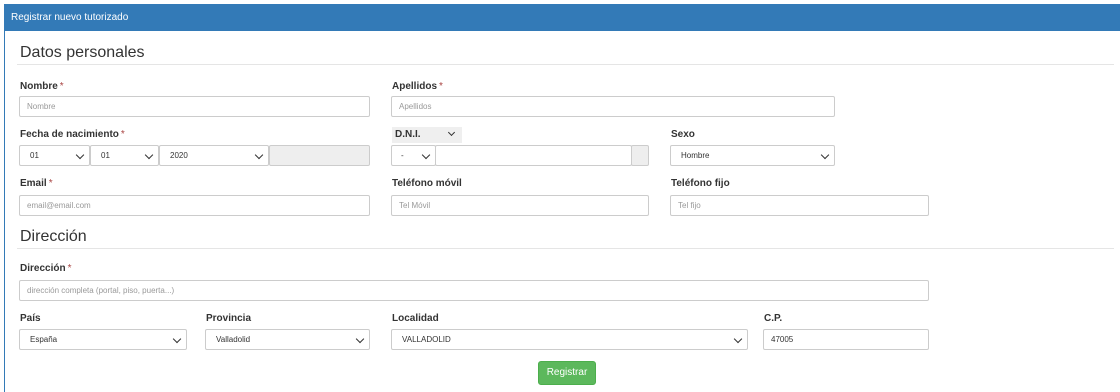 The image size is (1120, 392). What do you see at coordinates (426, 339) in the screenshot?
I see `localidad-value: VALLADOLID` at bounding box center [426, 339].